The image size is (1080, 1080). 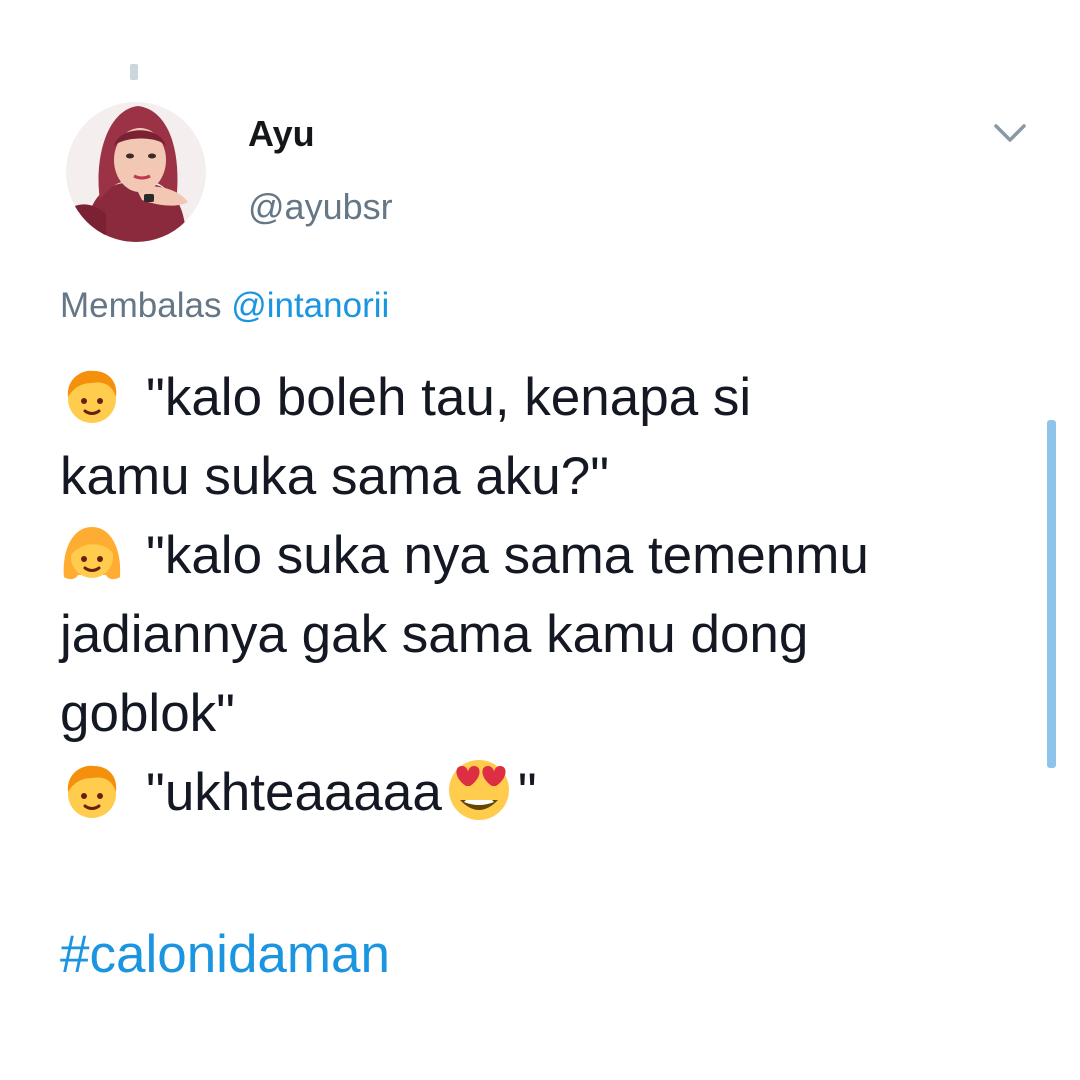 I want to click on tweet-line-text: "ukhteaaaaa, so click(x=294, y=792).